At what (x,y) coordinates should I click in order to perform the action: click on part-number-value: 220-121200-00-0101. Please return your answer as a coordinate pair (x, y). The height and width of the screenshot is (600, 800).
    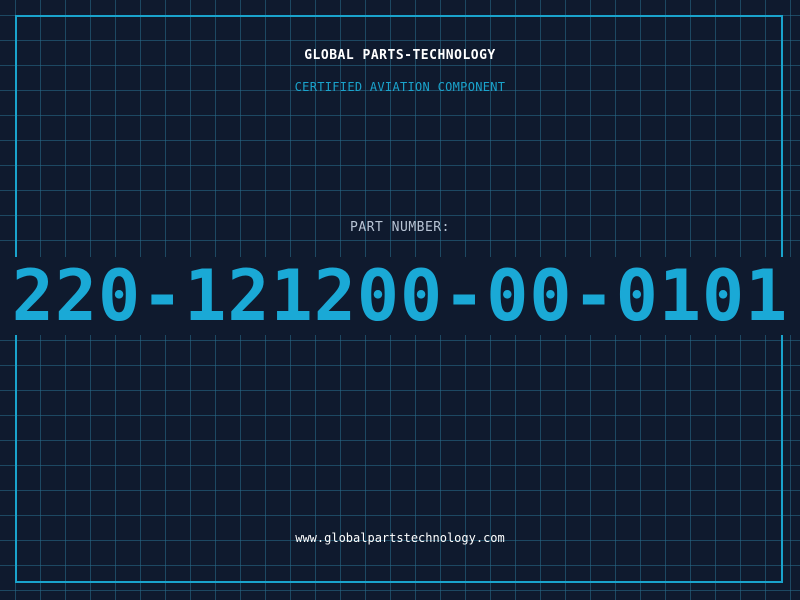
    Looking at the image, I should click on (400, 296).